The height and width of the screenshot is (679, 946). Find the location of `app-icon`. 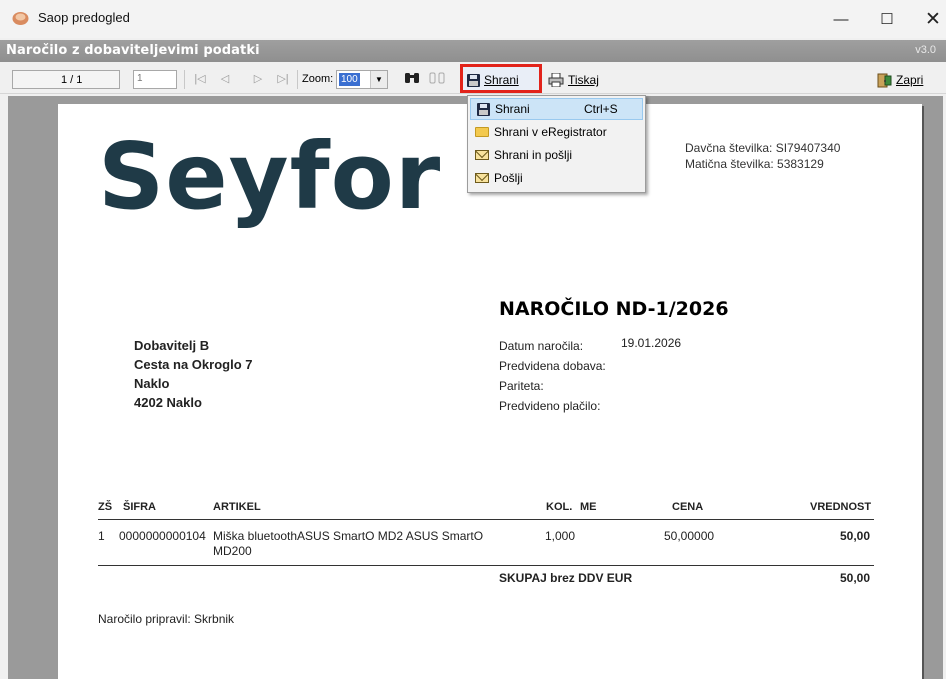

app-icon is located at coordinates (20, 18).